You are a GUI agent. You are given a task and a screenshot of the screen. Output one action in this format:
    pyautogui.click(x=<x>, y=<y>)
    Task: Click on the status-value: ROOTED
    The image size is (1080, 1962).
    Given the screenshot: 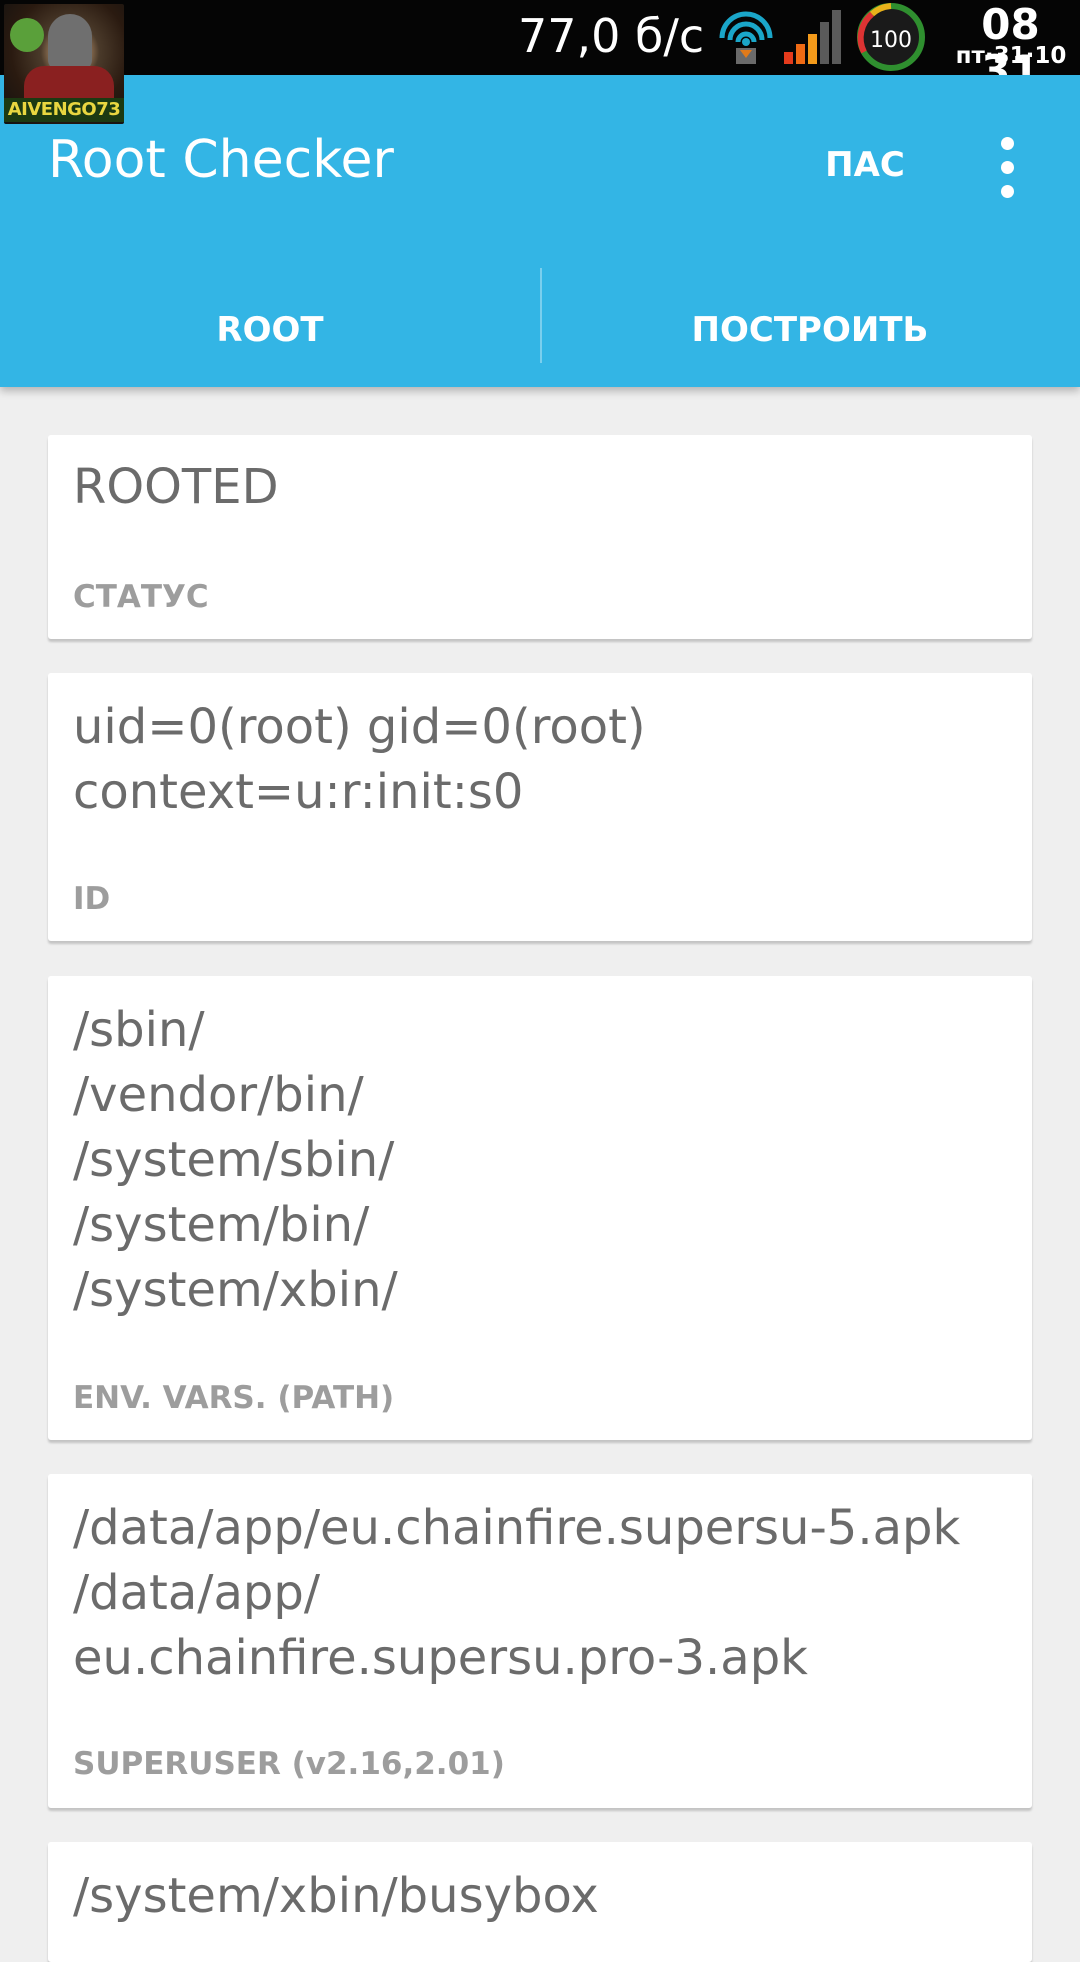 What is the action you would take?
    pyautogui.click(x=176, y=487)
    